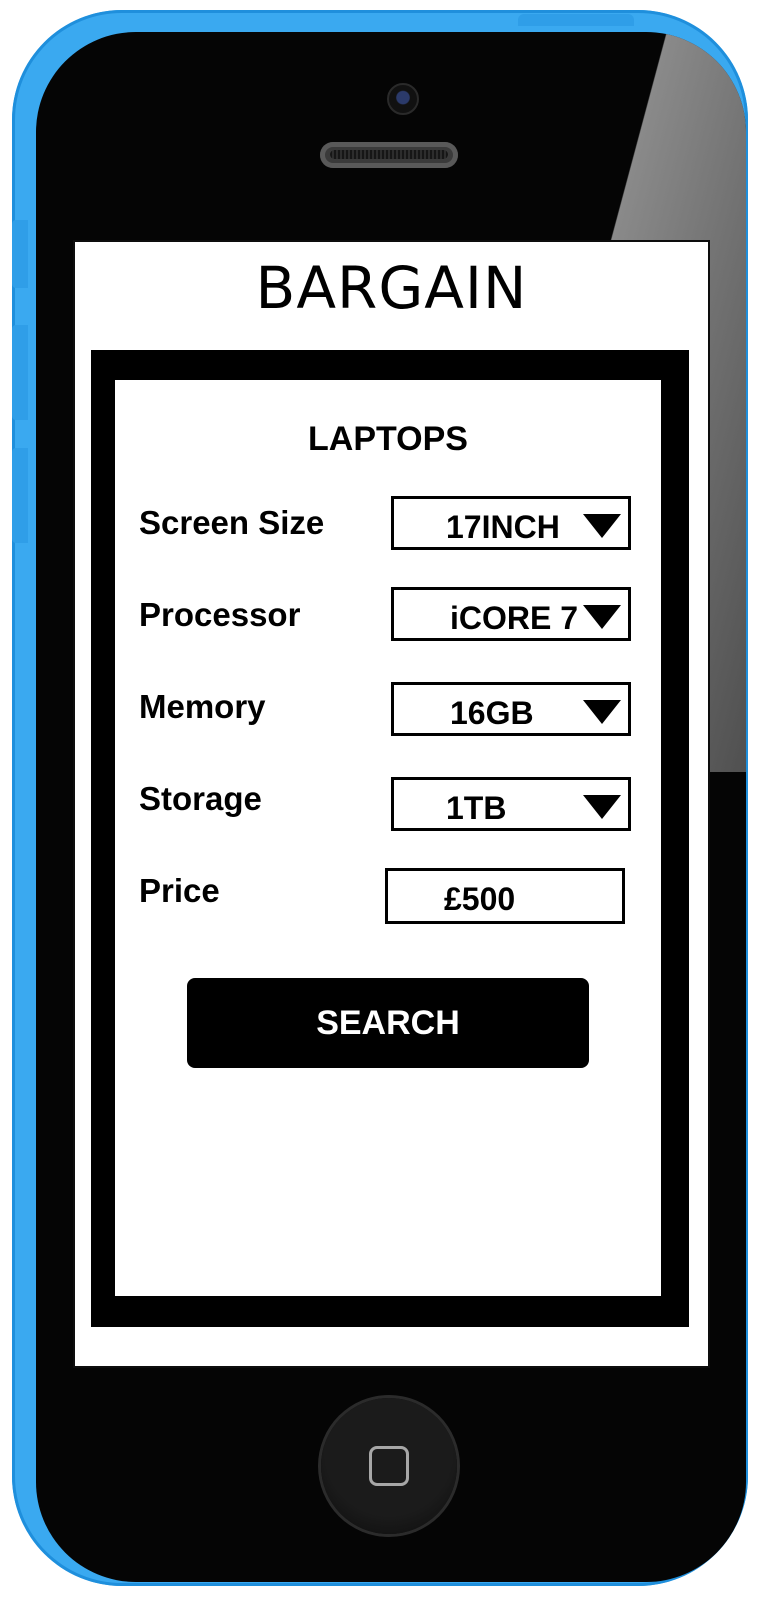  What do you see at coordinates (232, 522) in the screenshot?
I see `screen-size-label: Screen Size` at bounding box center [232, 522].